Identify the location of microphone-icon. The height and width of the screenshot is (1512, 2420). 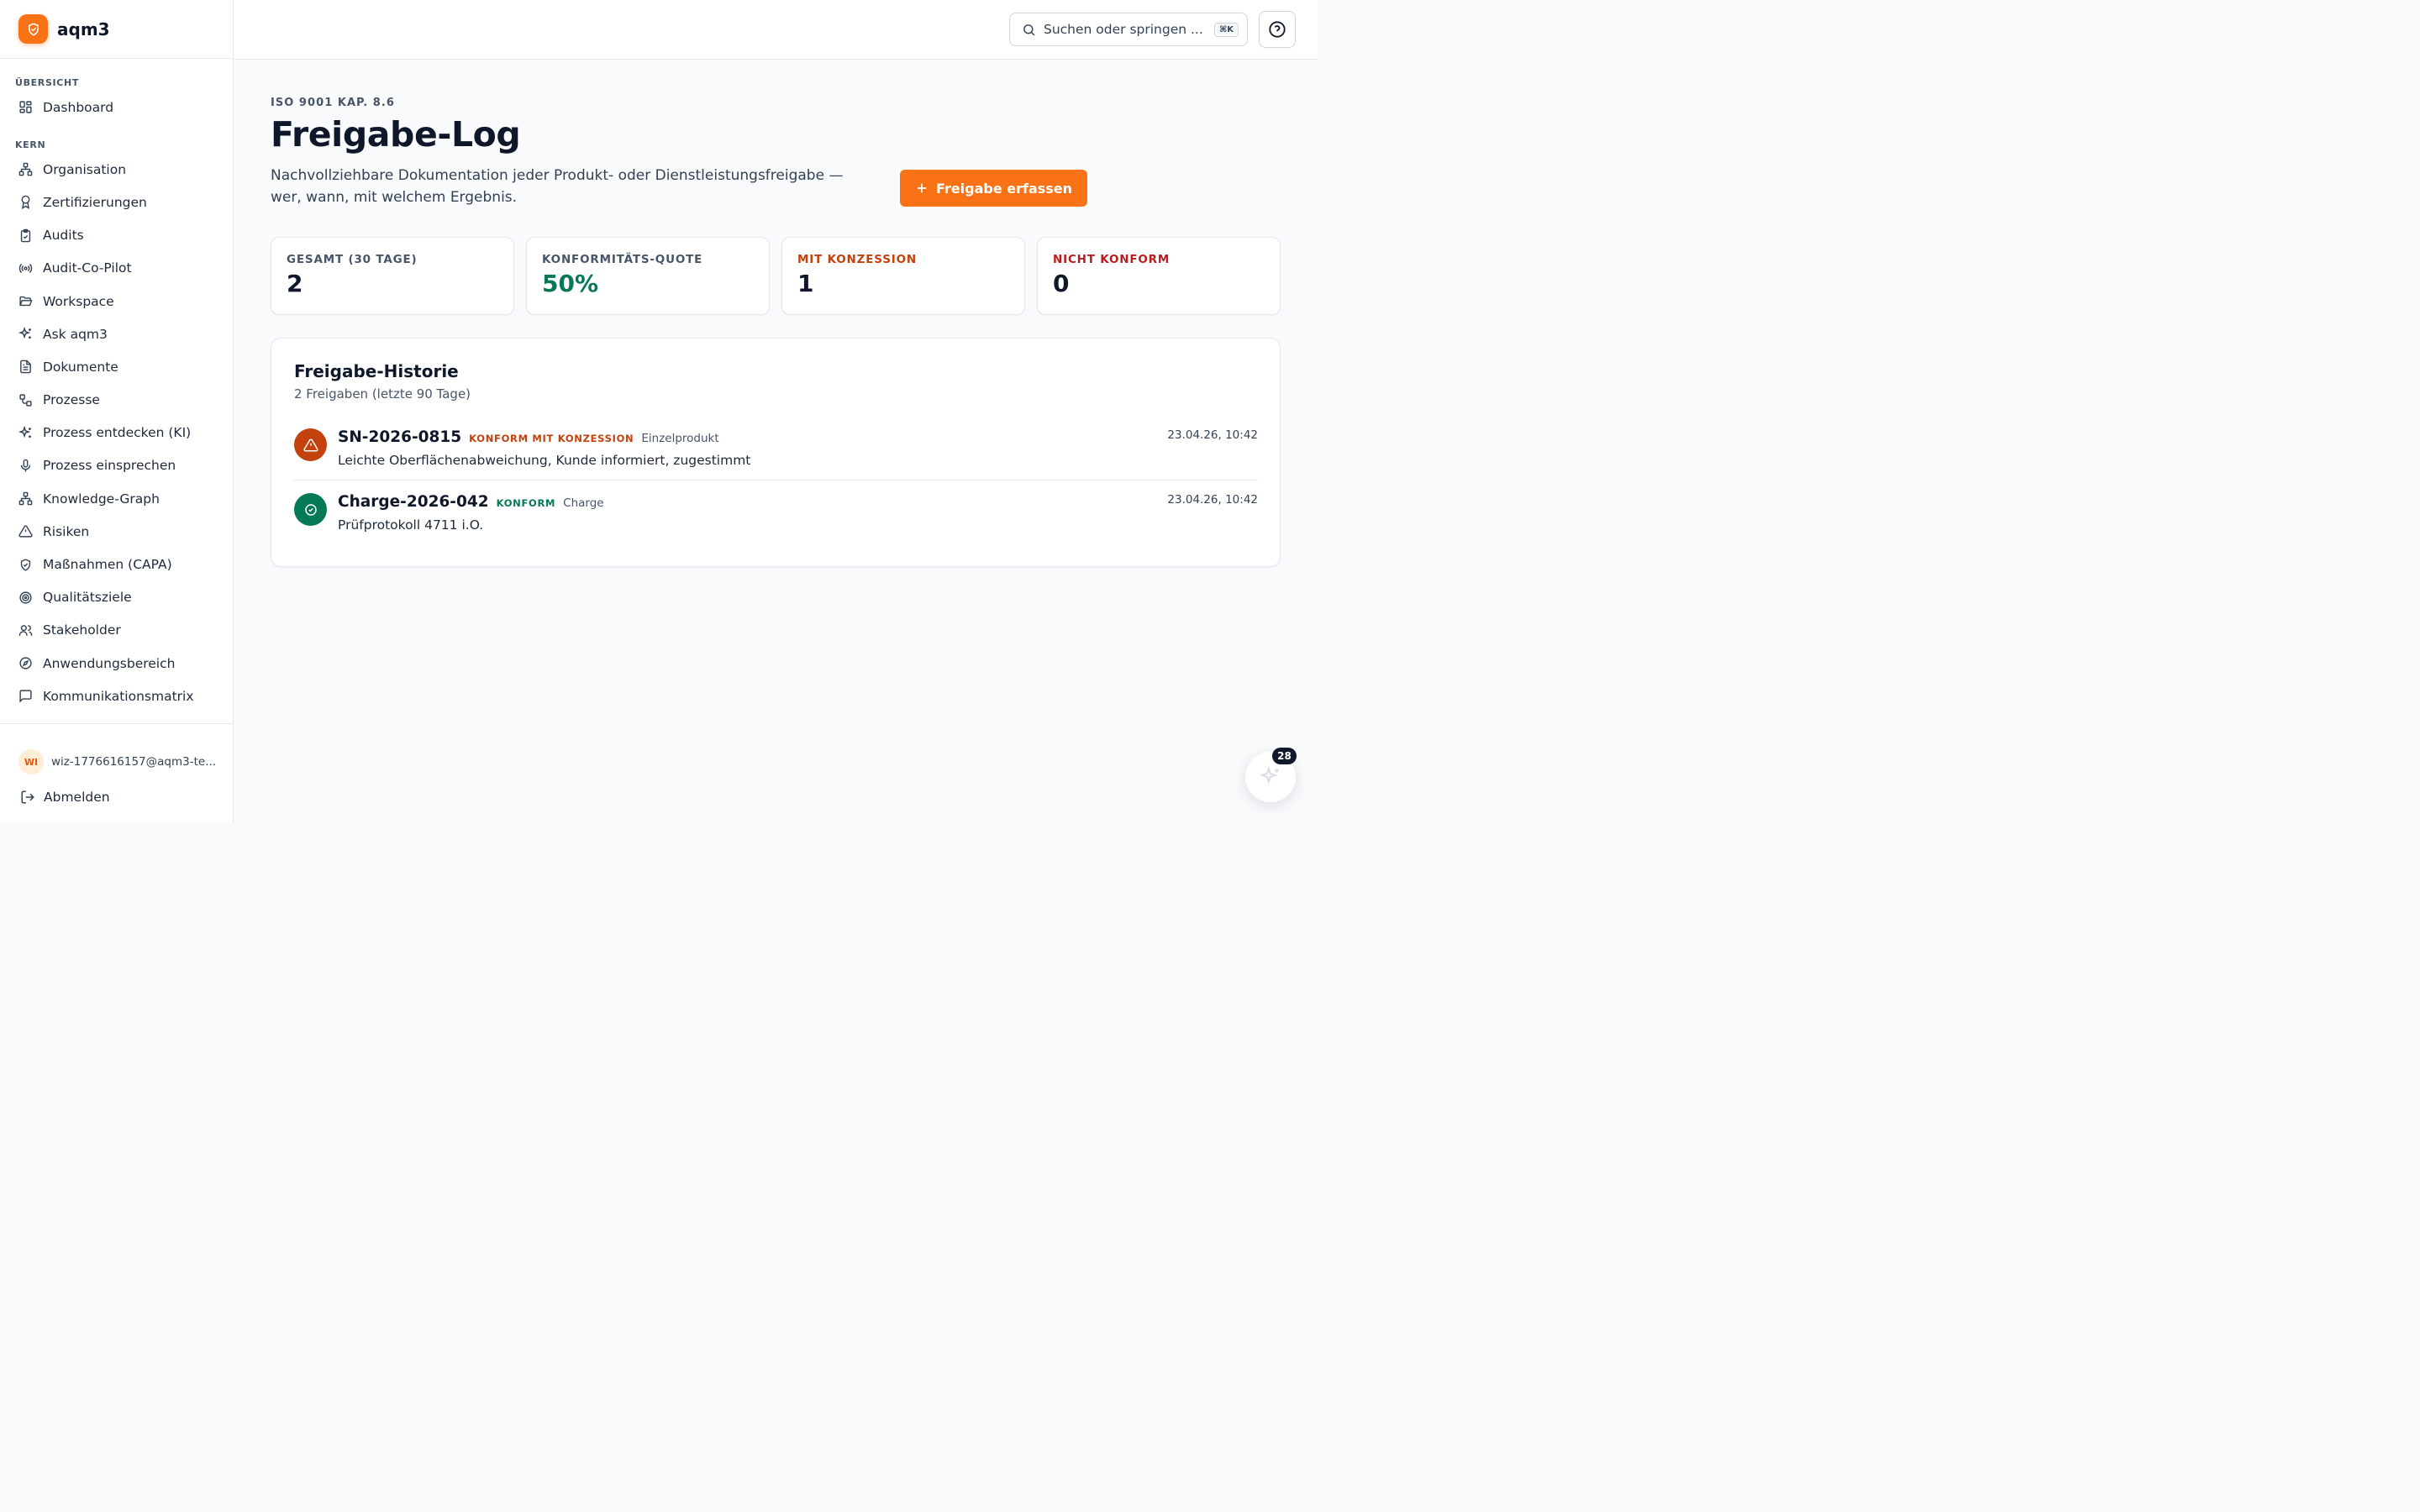
(25, 465).